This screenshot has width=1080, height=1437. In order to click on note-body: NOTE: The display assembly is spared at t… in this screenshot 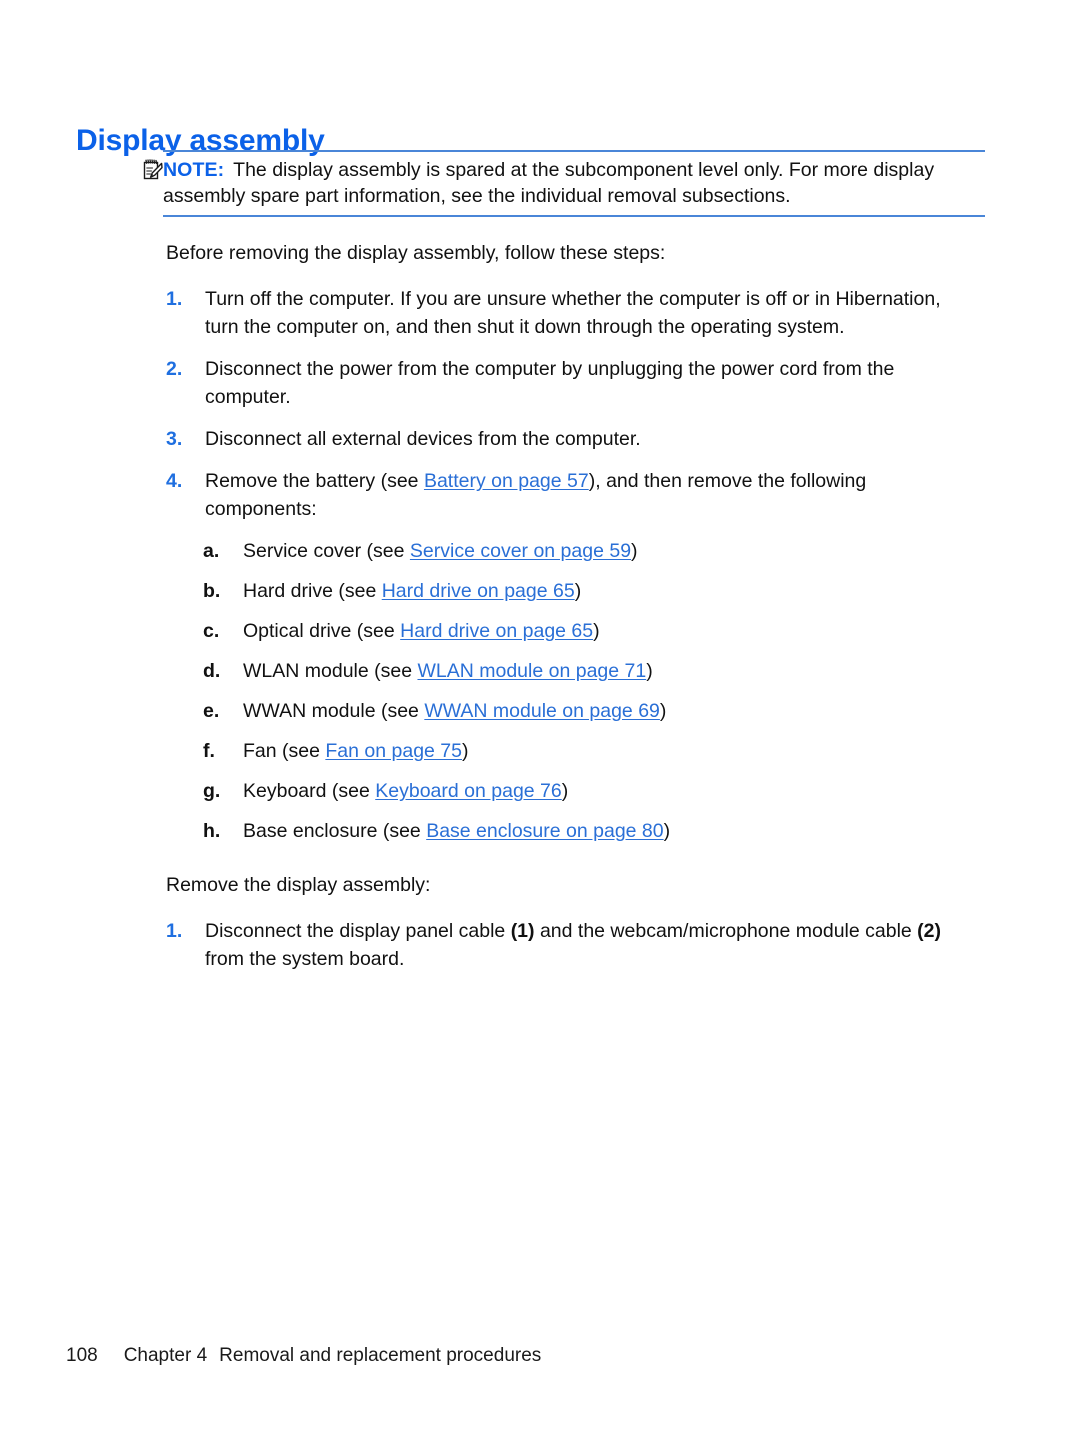, I will do `click(564, 182)`.